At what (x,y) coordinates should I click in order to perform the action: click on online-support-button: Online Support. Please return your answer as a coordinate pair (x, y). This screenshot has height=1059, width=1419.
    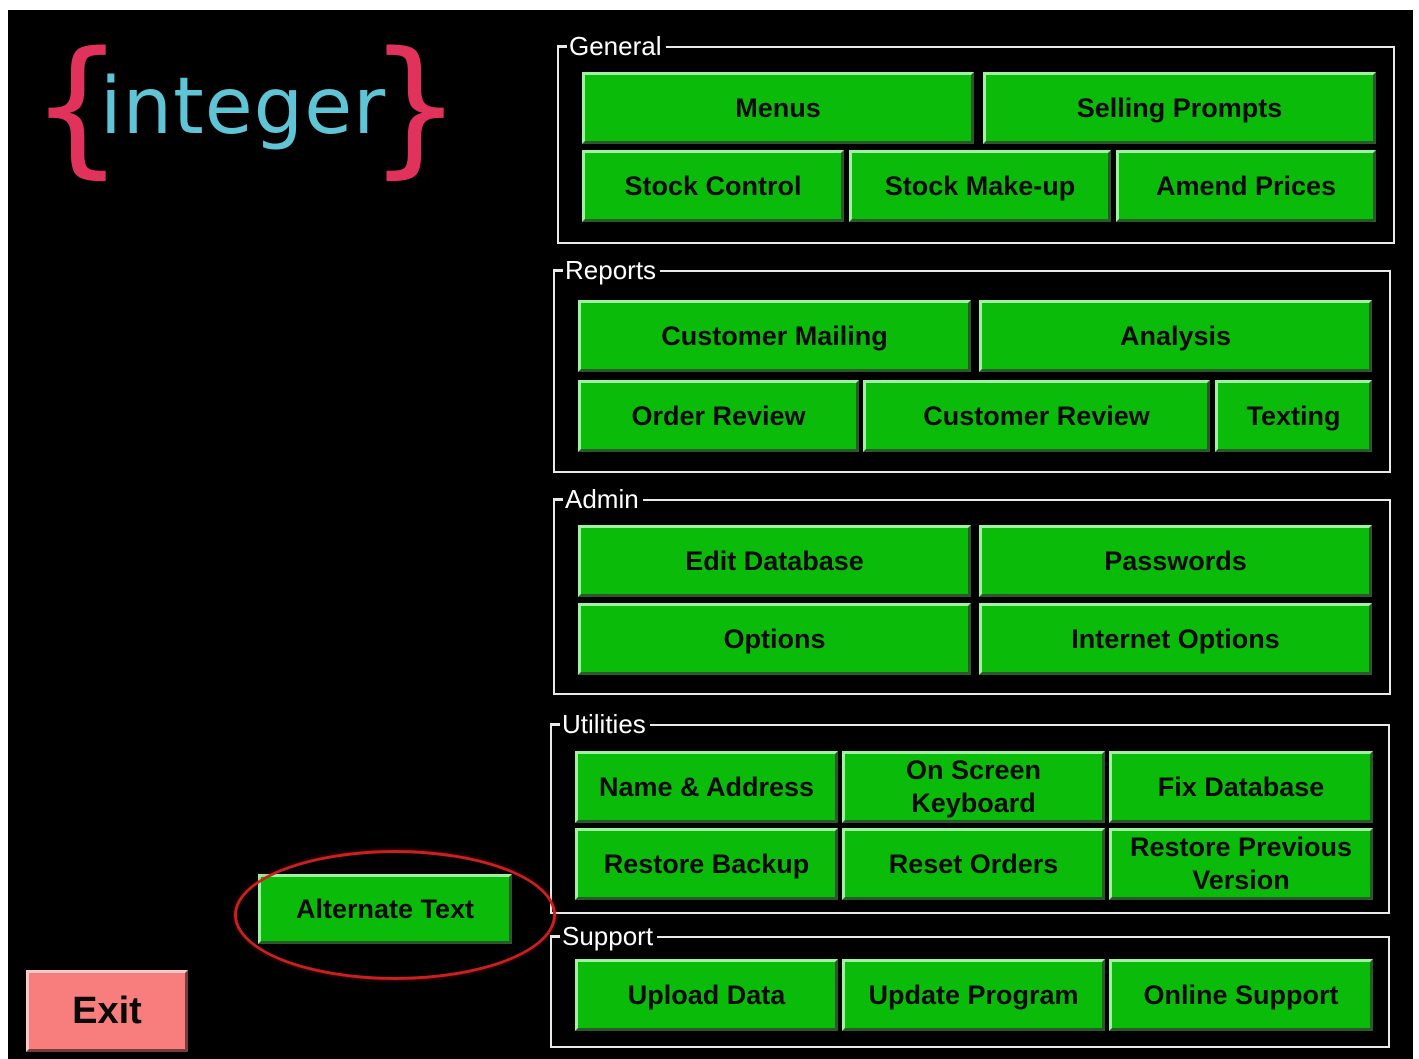
    Looking at the image, I should click on (1241, 995).